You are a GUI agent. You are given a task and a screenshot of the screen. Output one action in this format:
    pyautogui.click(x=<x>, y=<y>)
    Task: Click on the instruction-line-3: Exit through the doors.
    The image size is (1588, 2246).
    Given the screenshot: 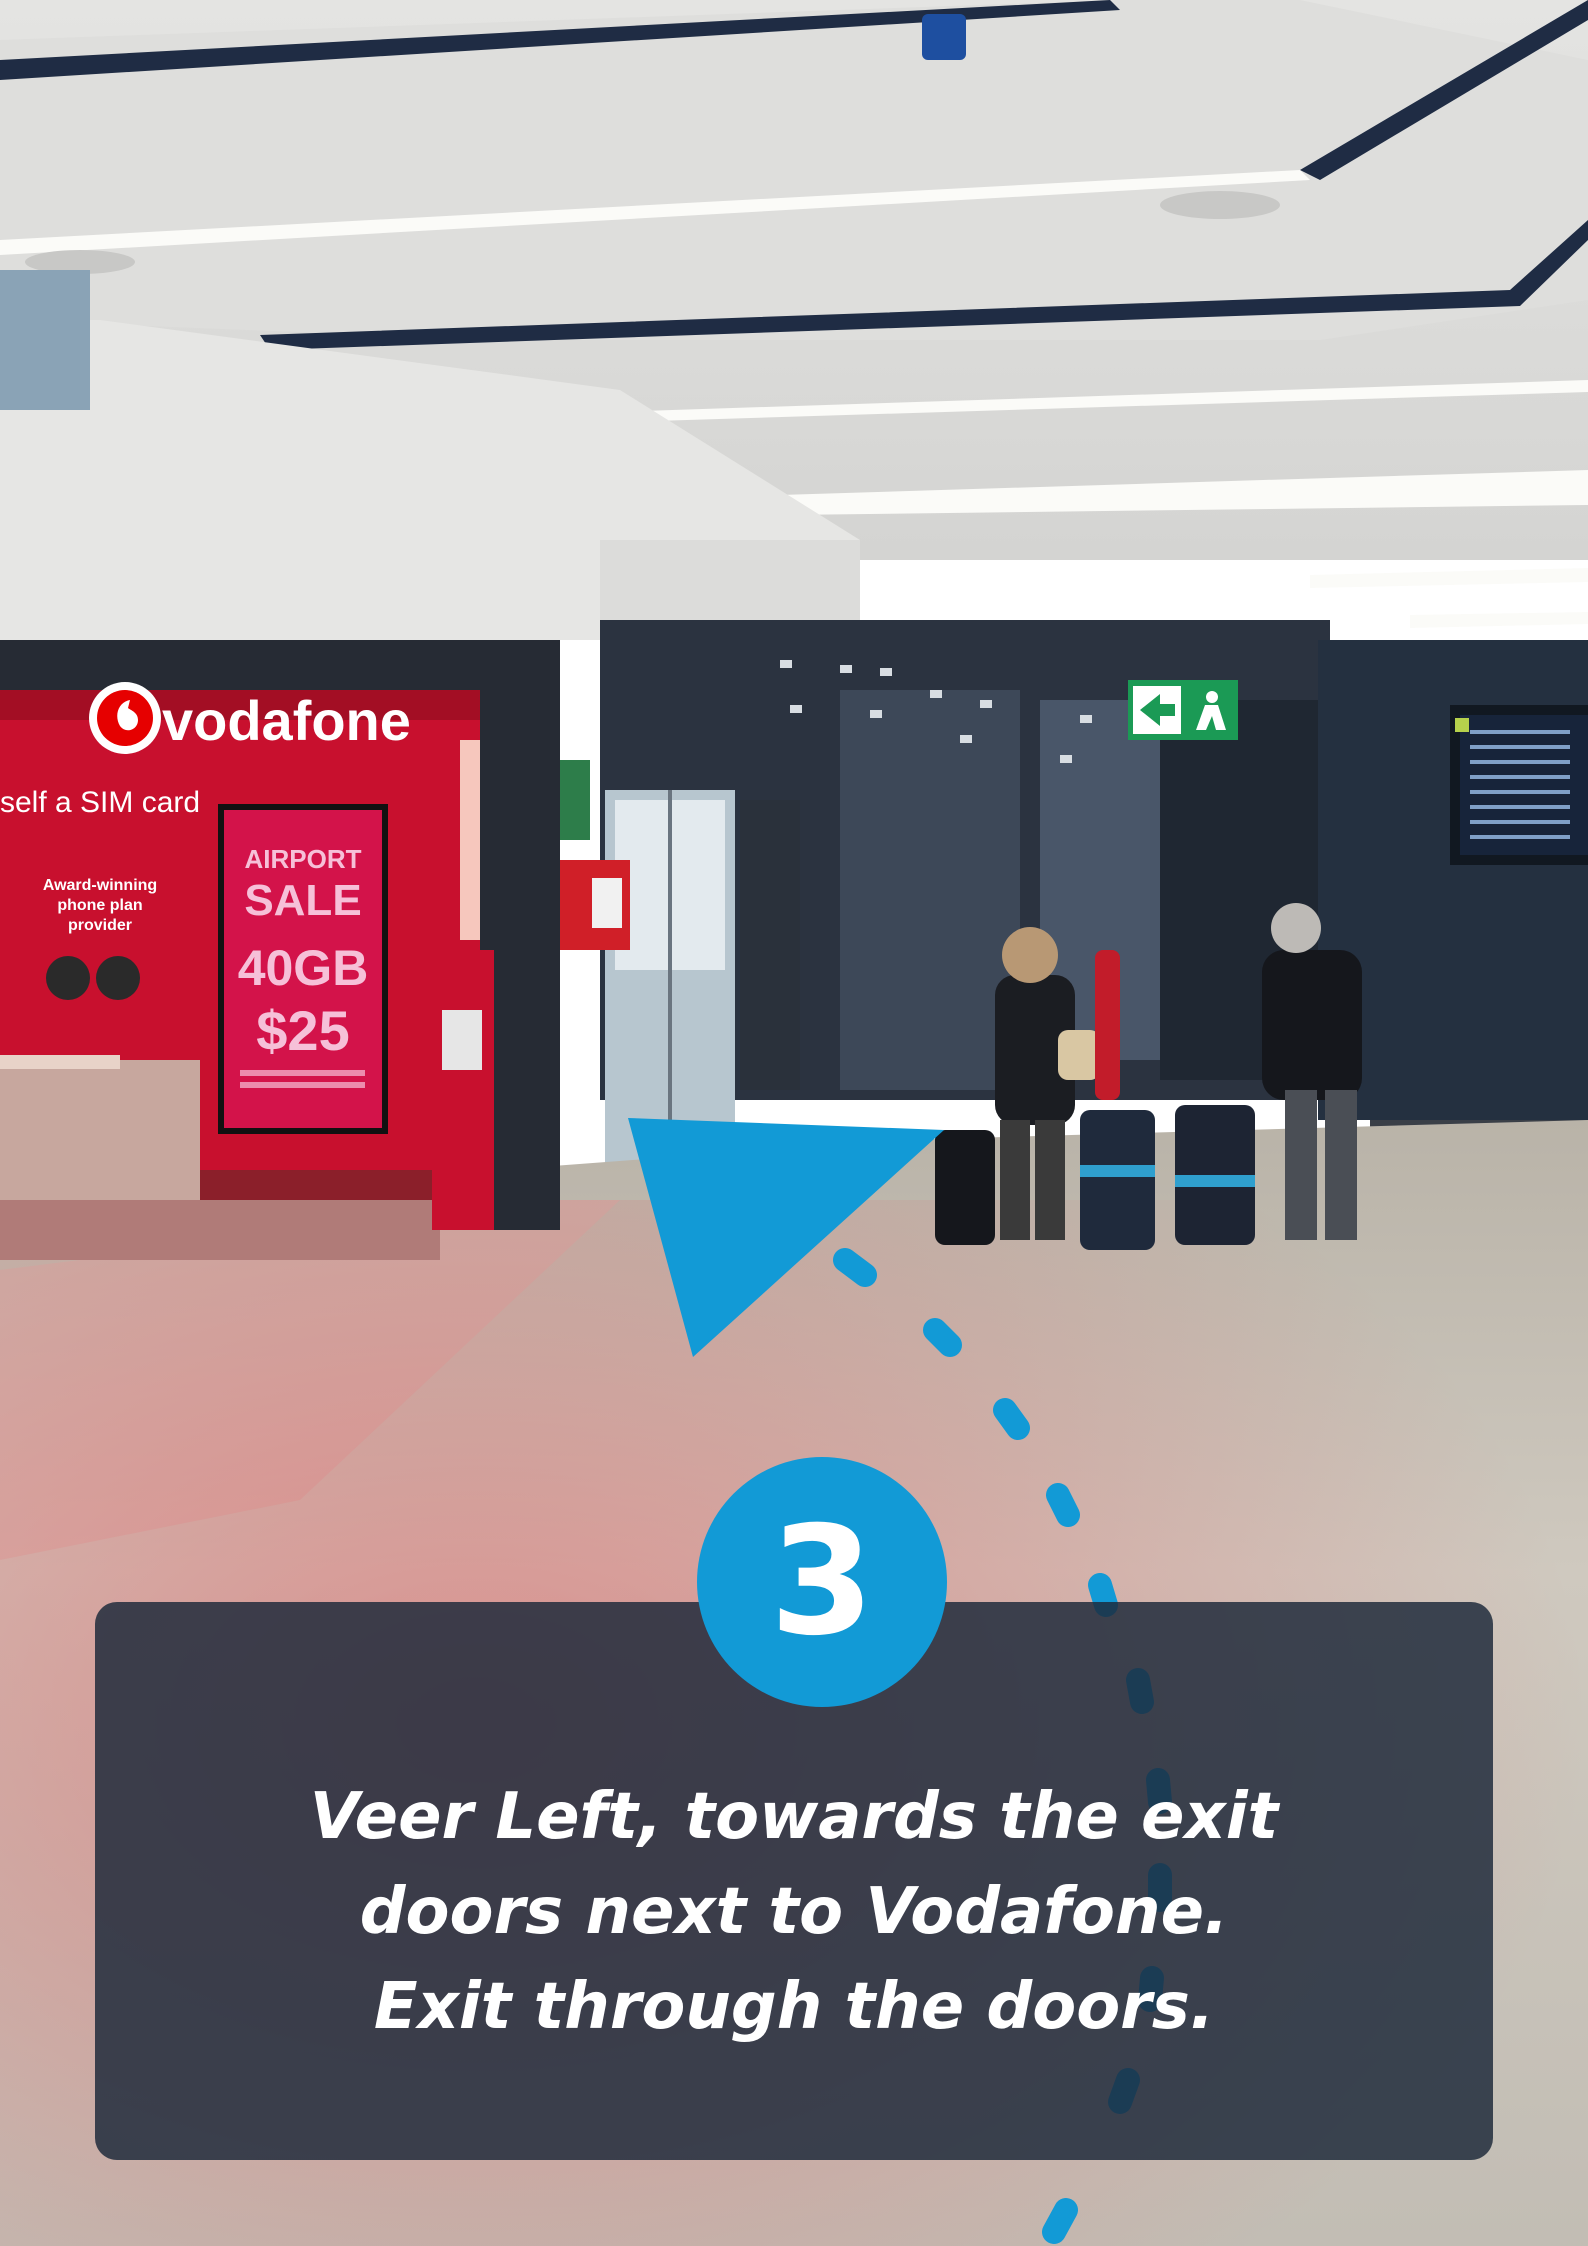 What is the action you would take?
    pyautogui.click(x=794, y=2007)
    